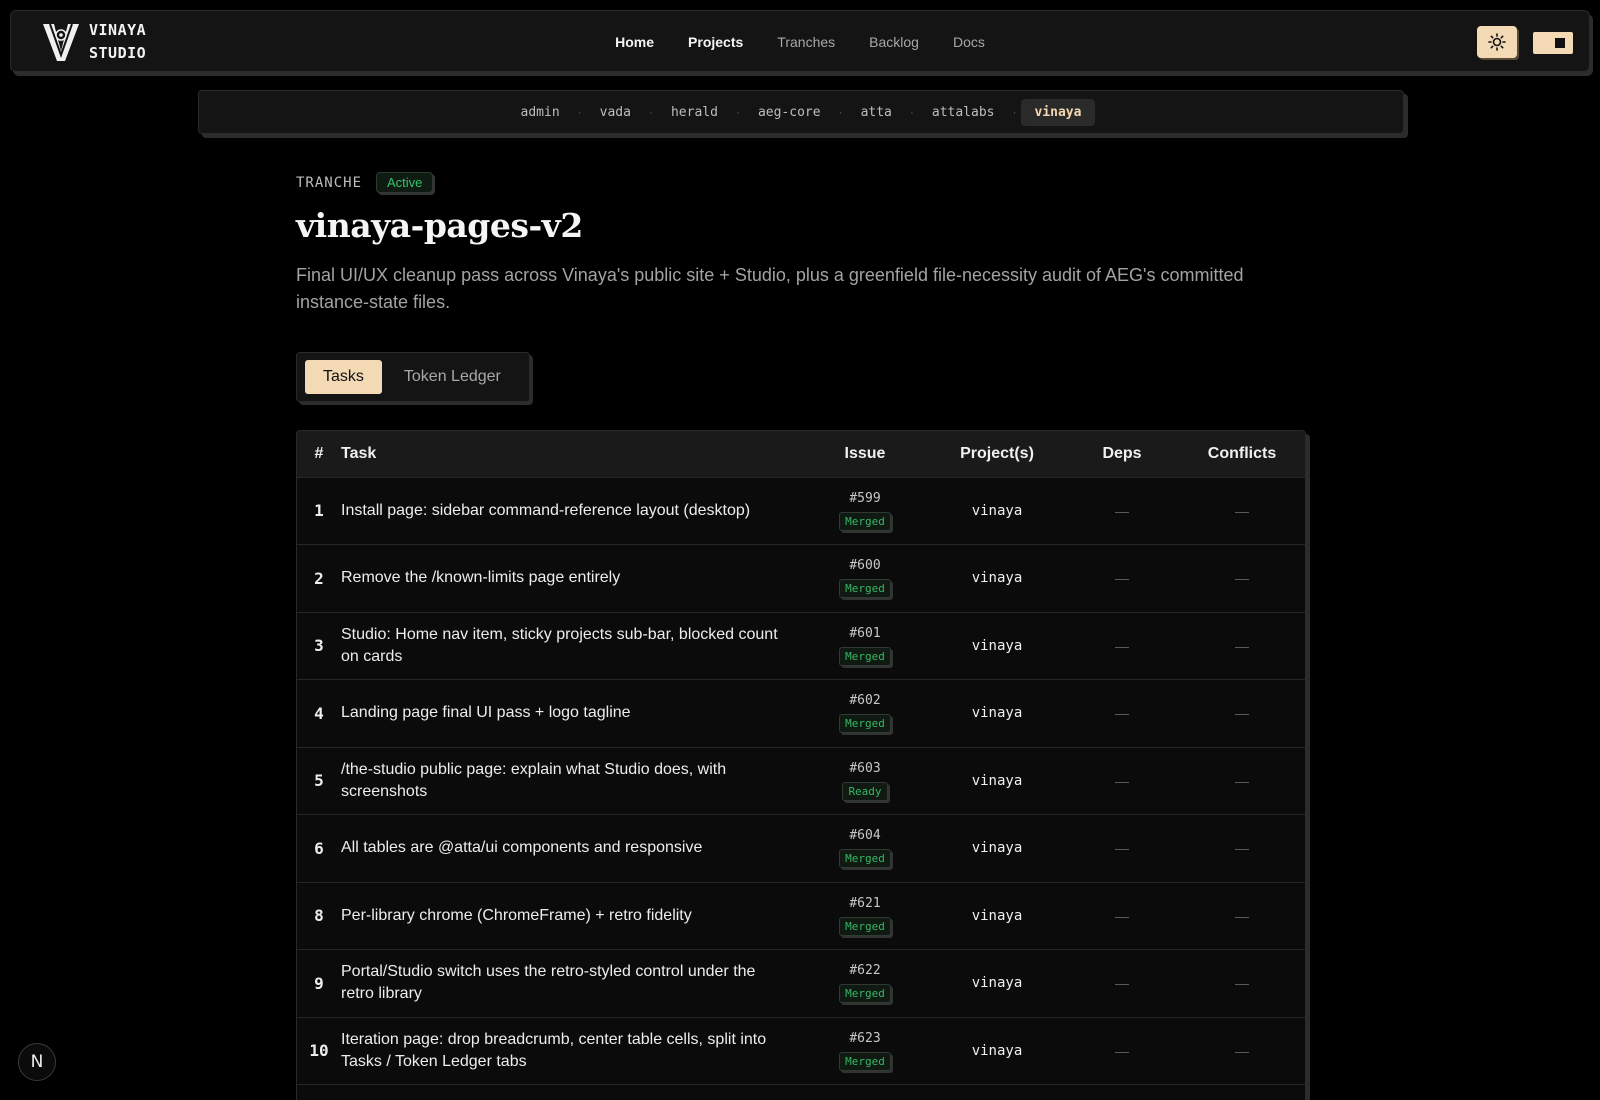 This screenshot has height=1100, width=1600. I want to click on nav-item-backlog: Backlog, so click(894, 42).